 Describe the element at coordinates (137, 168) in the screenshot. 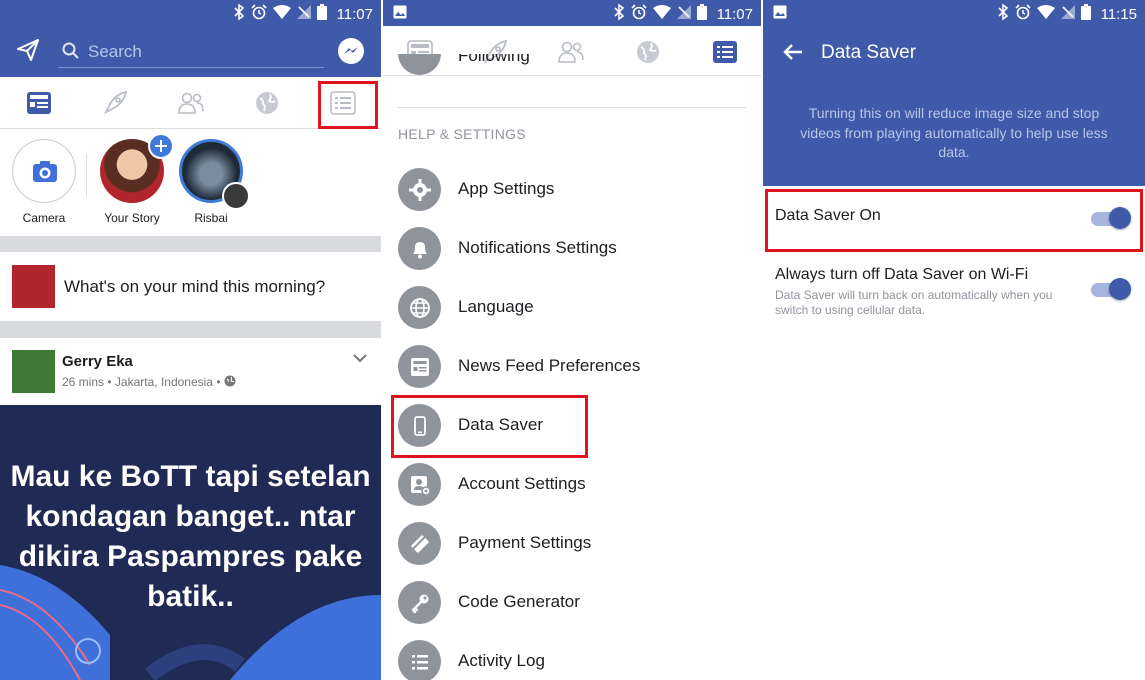

I see `your-story-avatar` at that location.